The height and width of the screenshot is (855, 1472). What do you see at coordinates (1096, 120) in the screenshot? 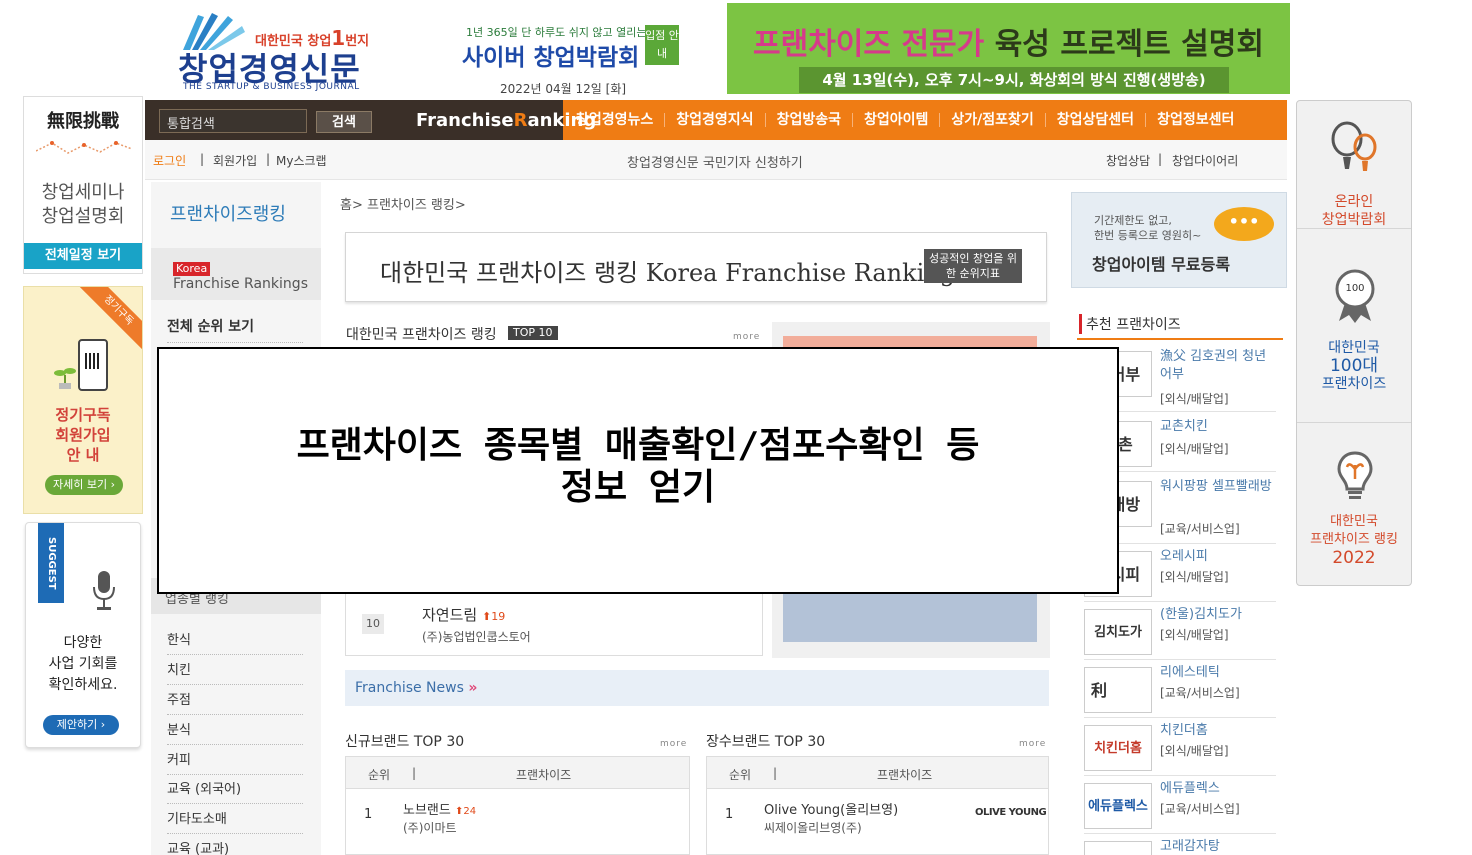
I see `nav-item-consult-center: 창업상담센터` at bounding box center [1096, 120].